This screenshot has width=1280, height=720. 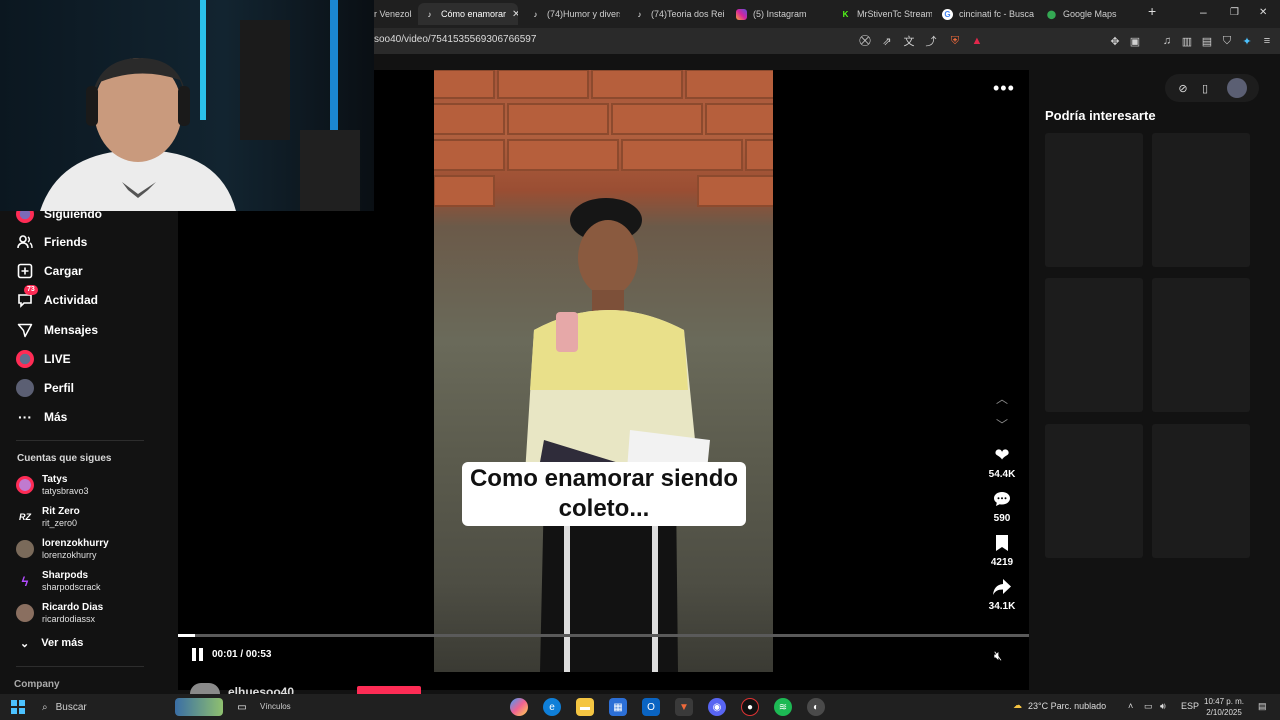 I want to click on maximize-button: ❐, so click(x=1234, y=12).